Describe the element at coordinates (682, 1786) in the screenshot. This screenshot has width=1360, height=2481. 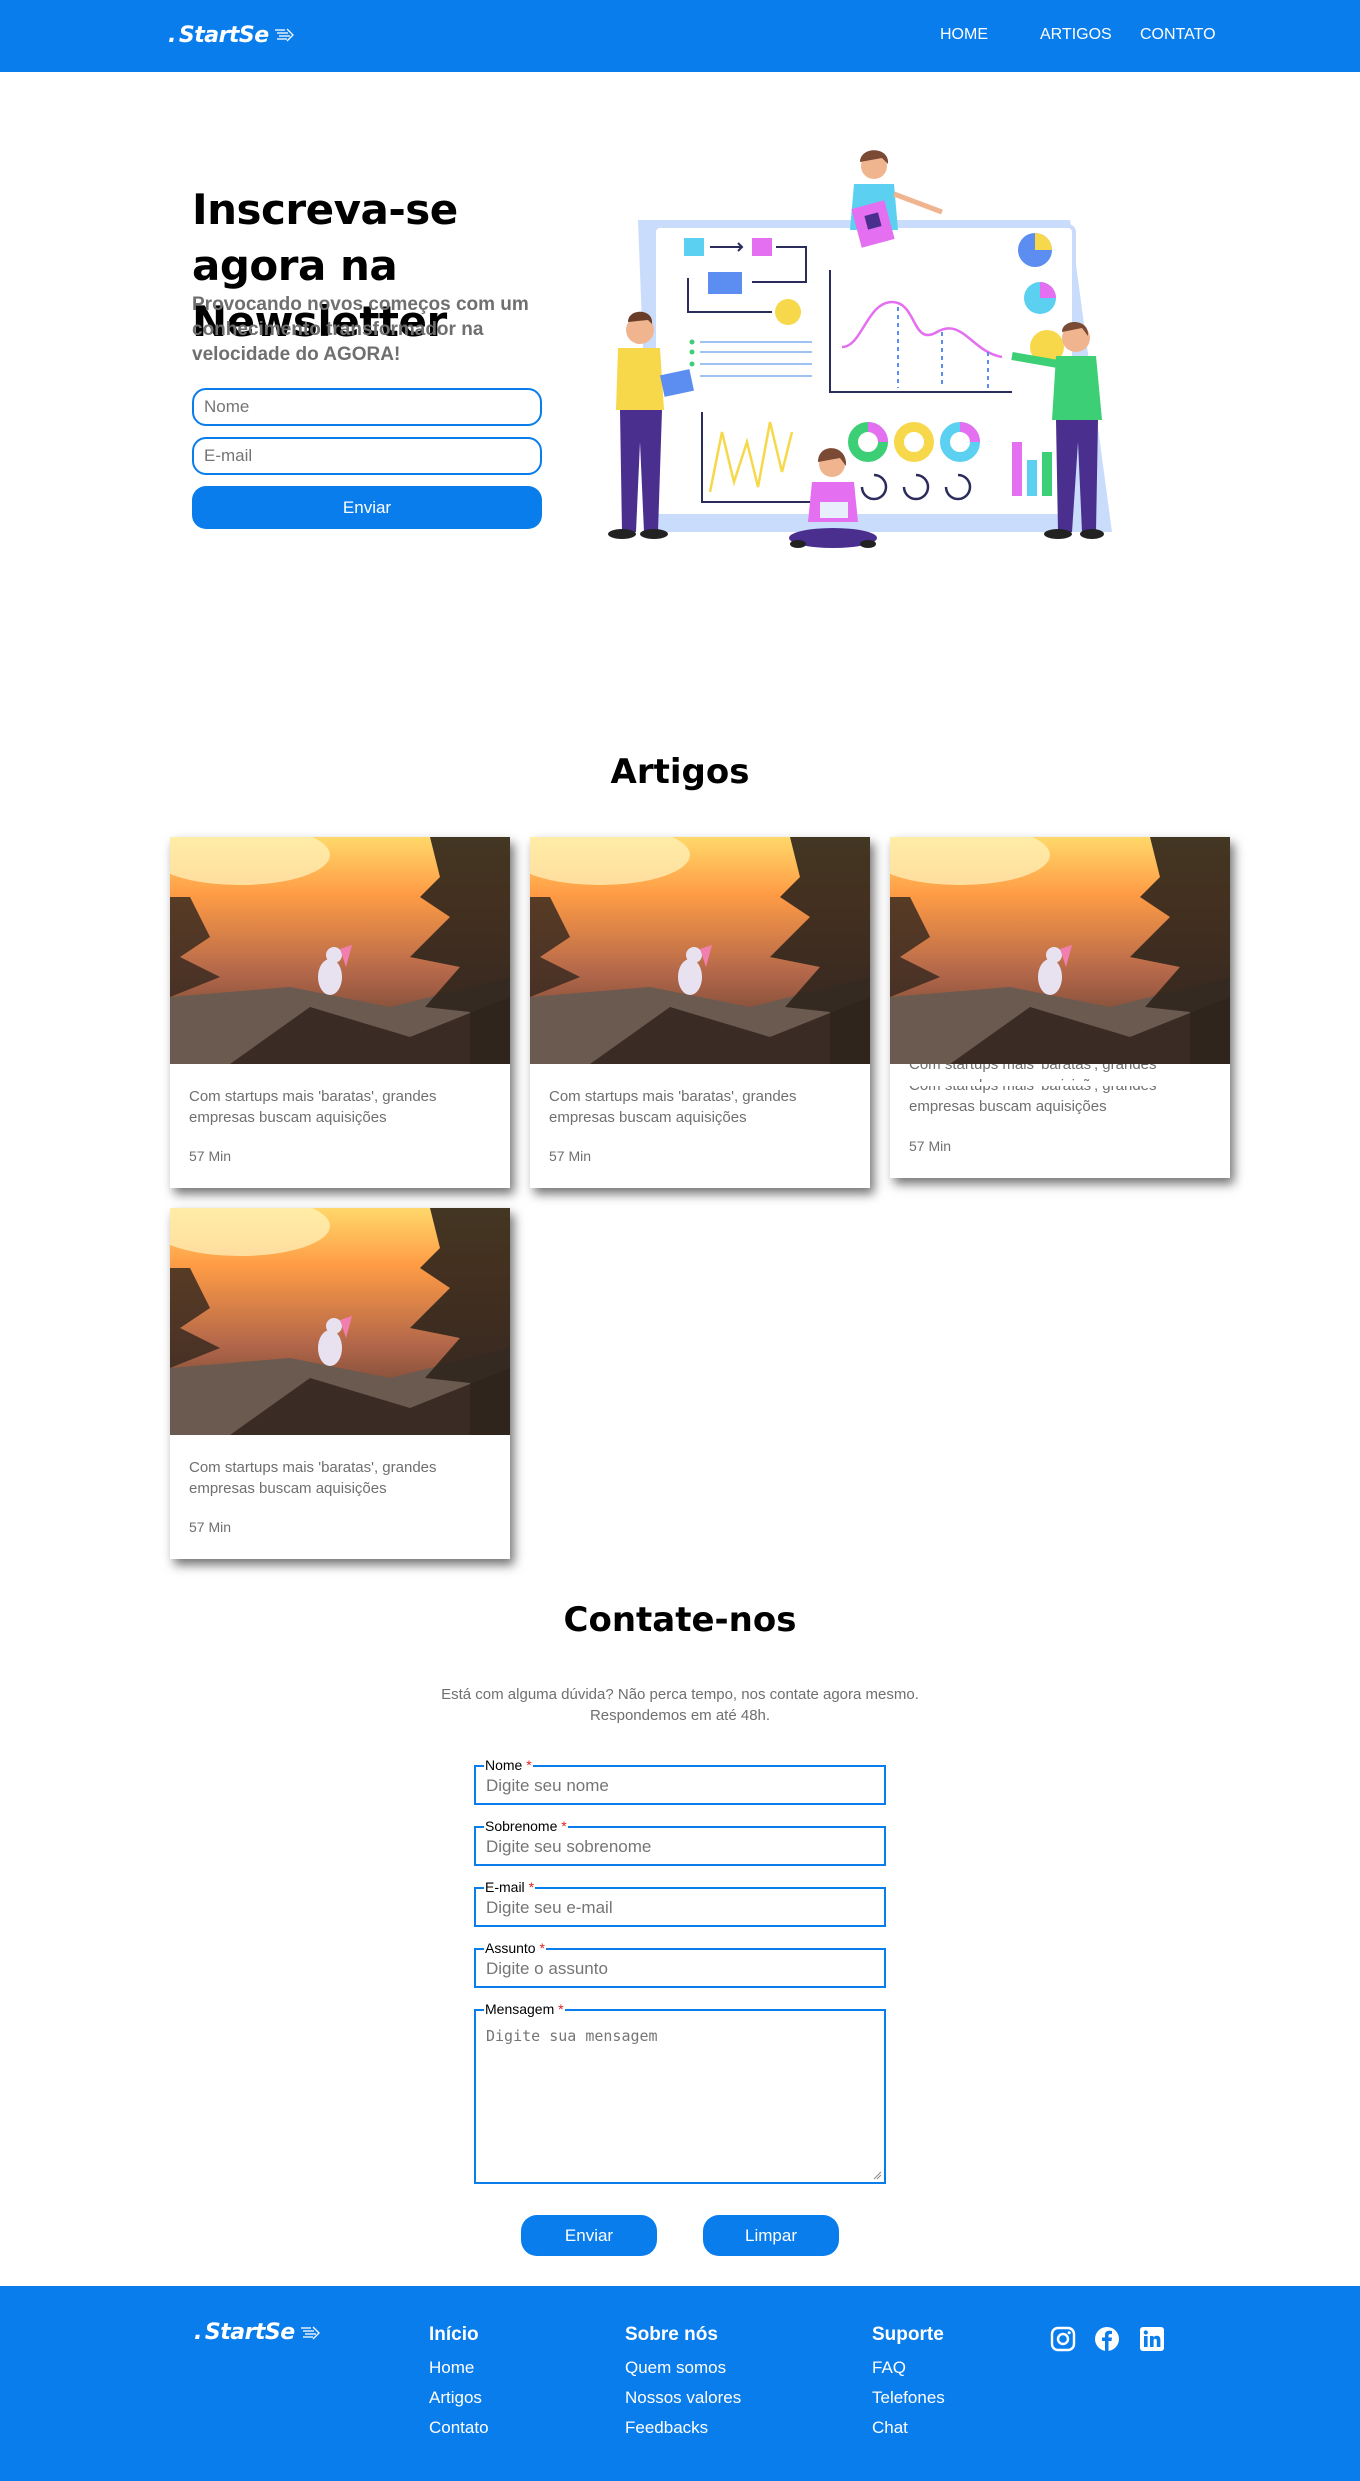
I see `contact-name-input` at that location.